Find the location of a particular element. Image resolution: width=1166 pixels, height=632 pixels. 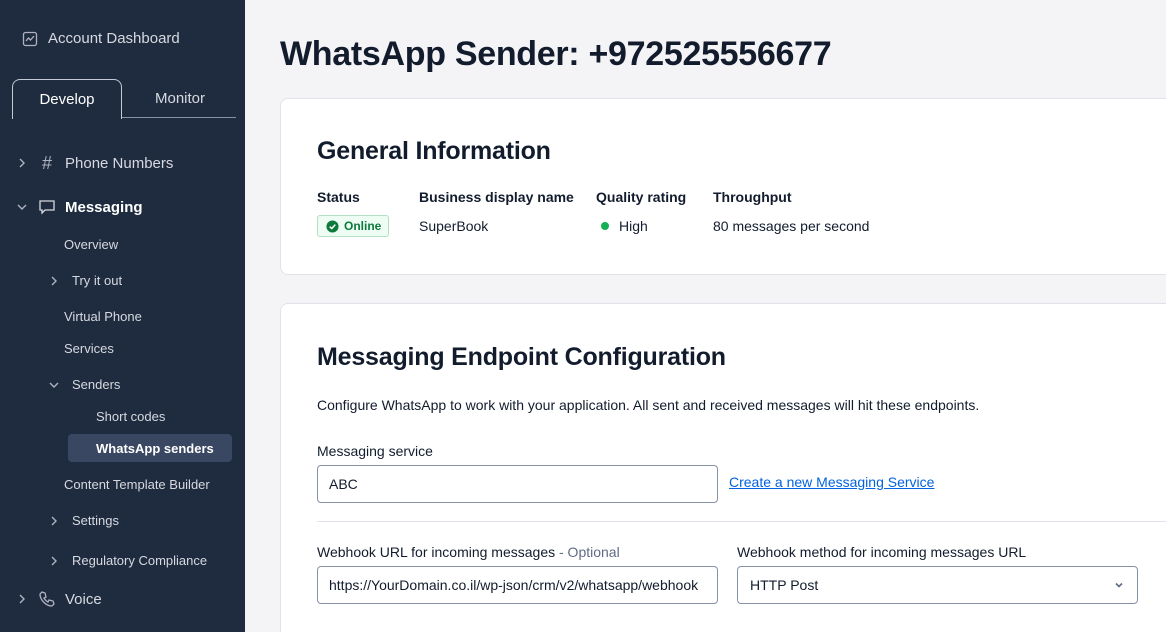

messaging-service-input is located at coordinates (517, 484).